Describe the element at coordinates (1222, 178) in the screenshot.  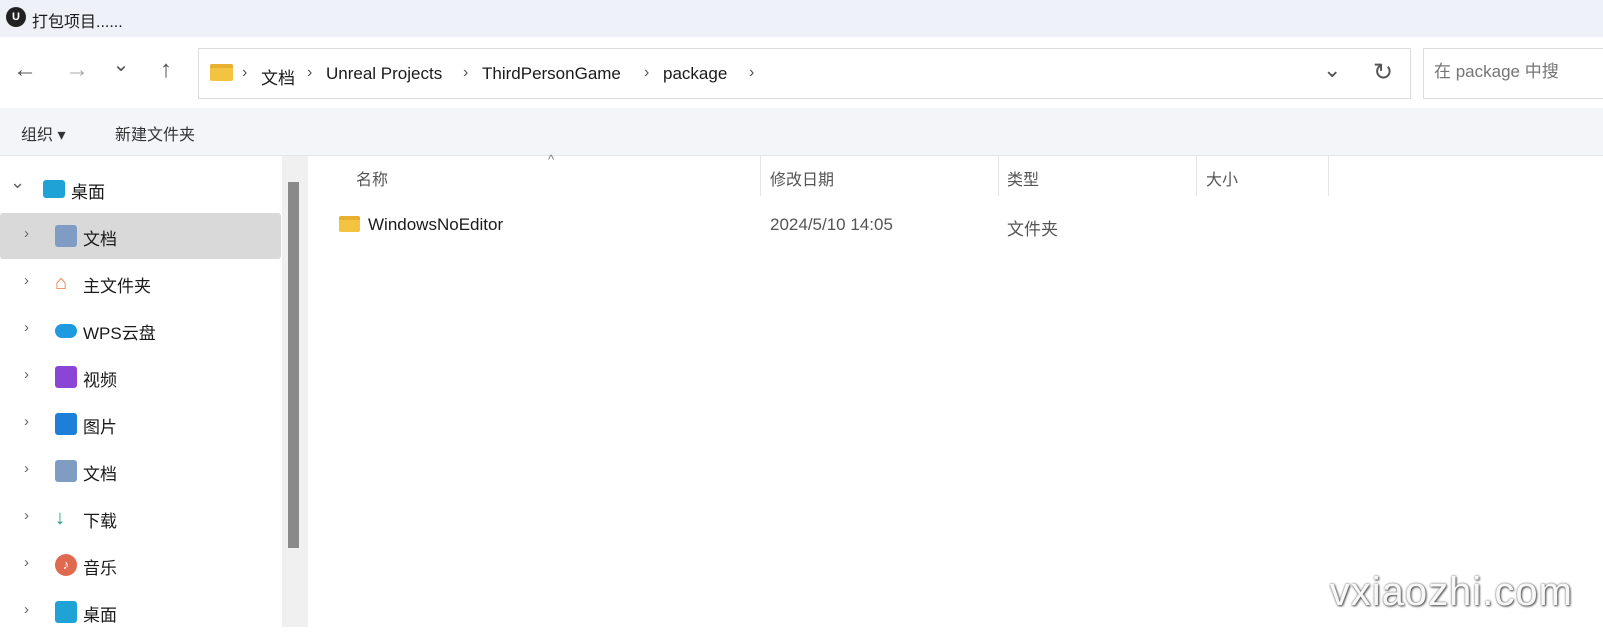
I see `column-header-size: 大小` at that location.